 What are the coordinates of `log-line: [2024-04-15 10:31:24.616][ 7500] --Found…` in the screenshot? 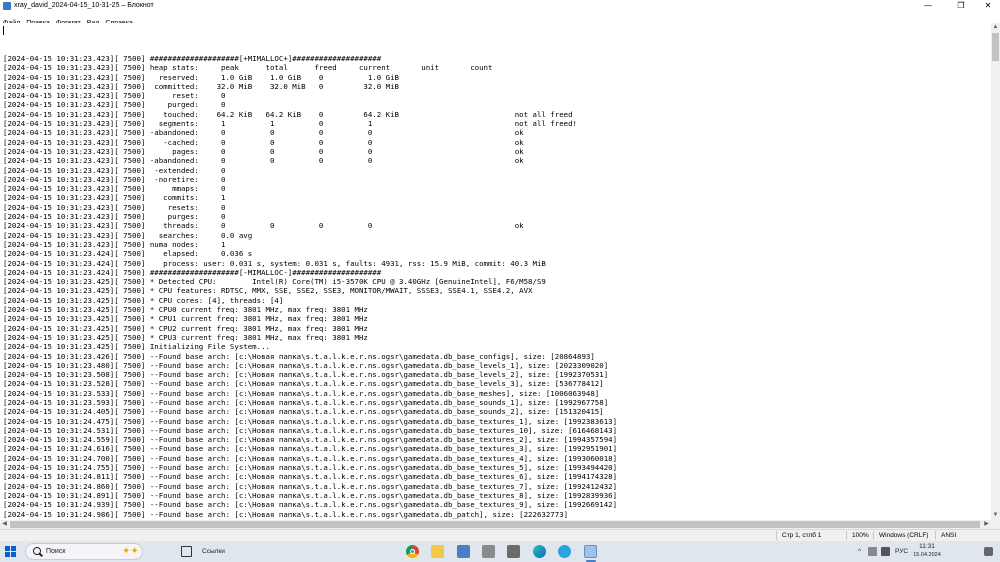 It's located at (310, 449).